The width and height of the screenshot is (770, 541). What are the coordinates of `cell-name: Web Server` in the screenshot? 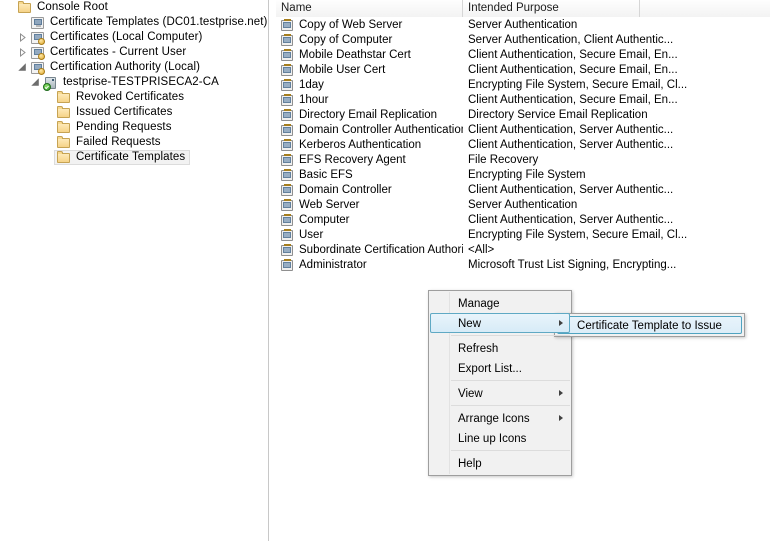 It's located at (369, 205).